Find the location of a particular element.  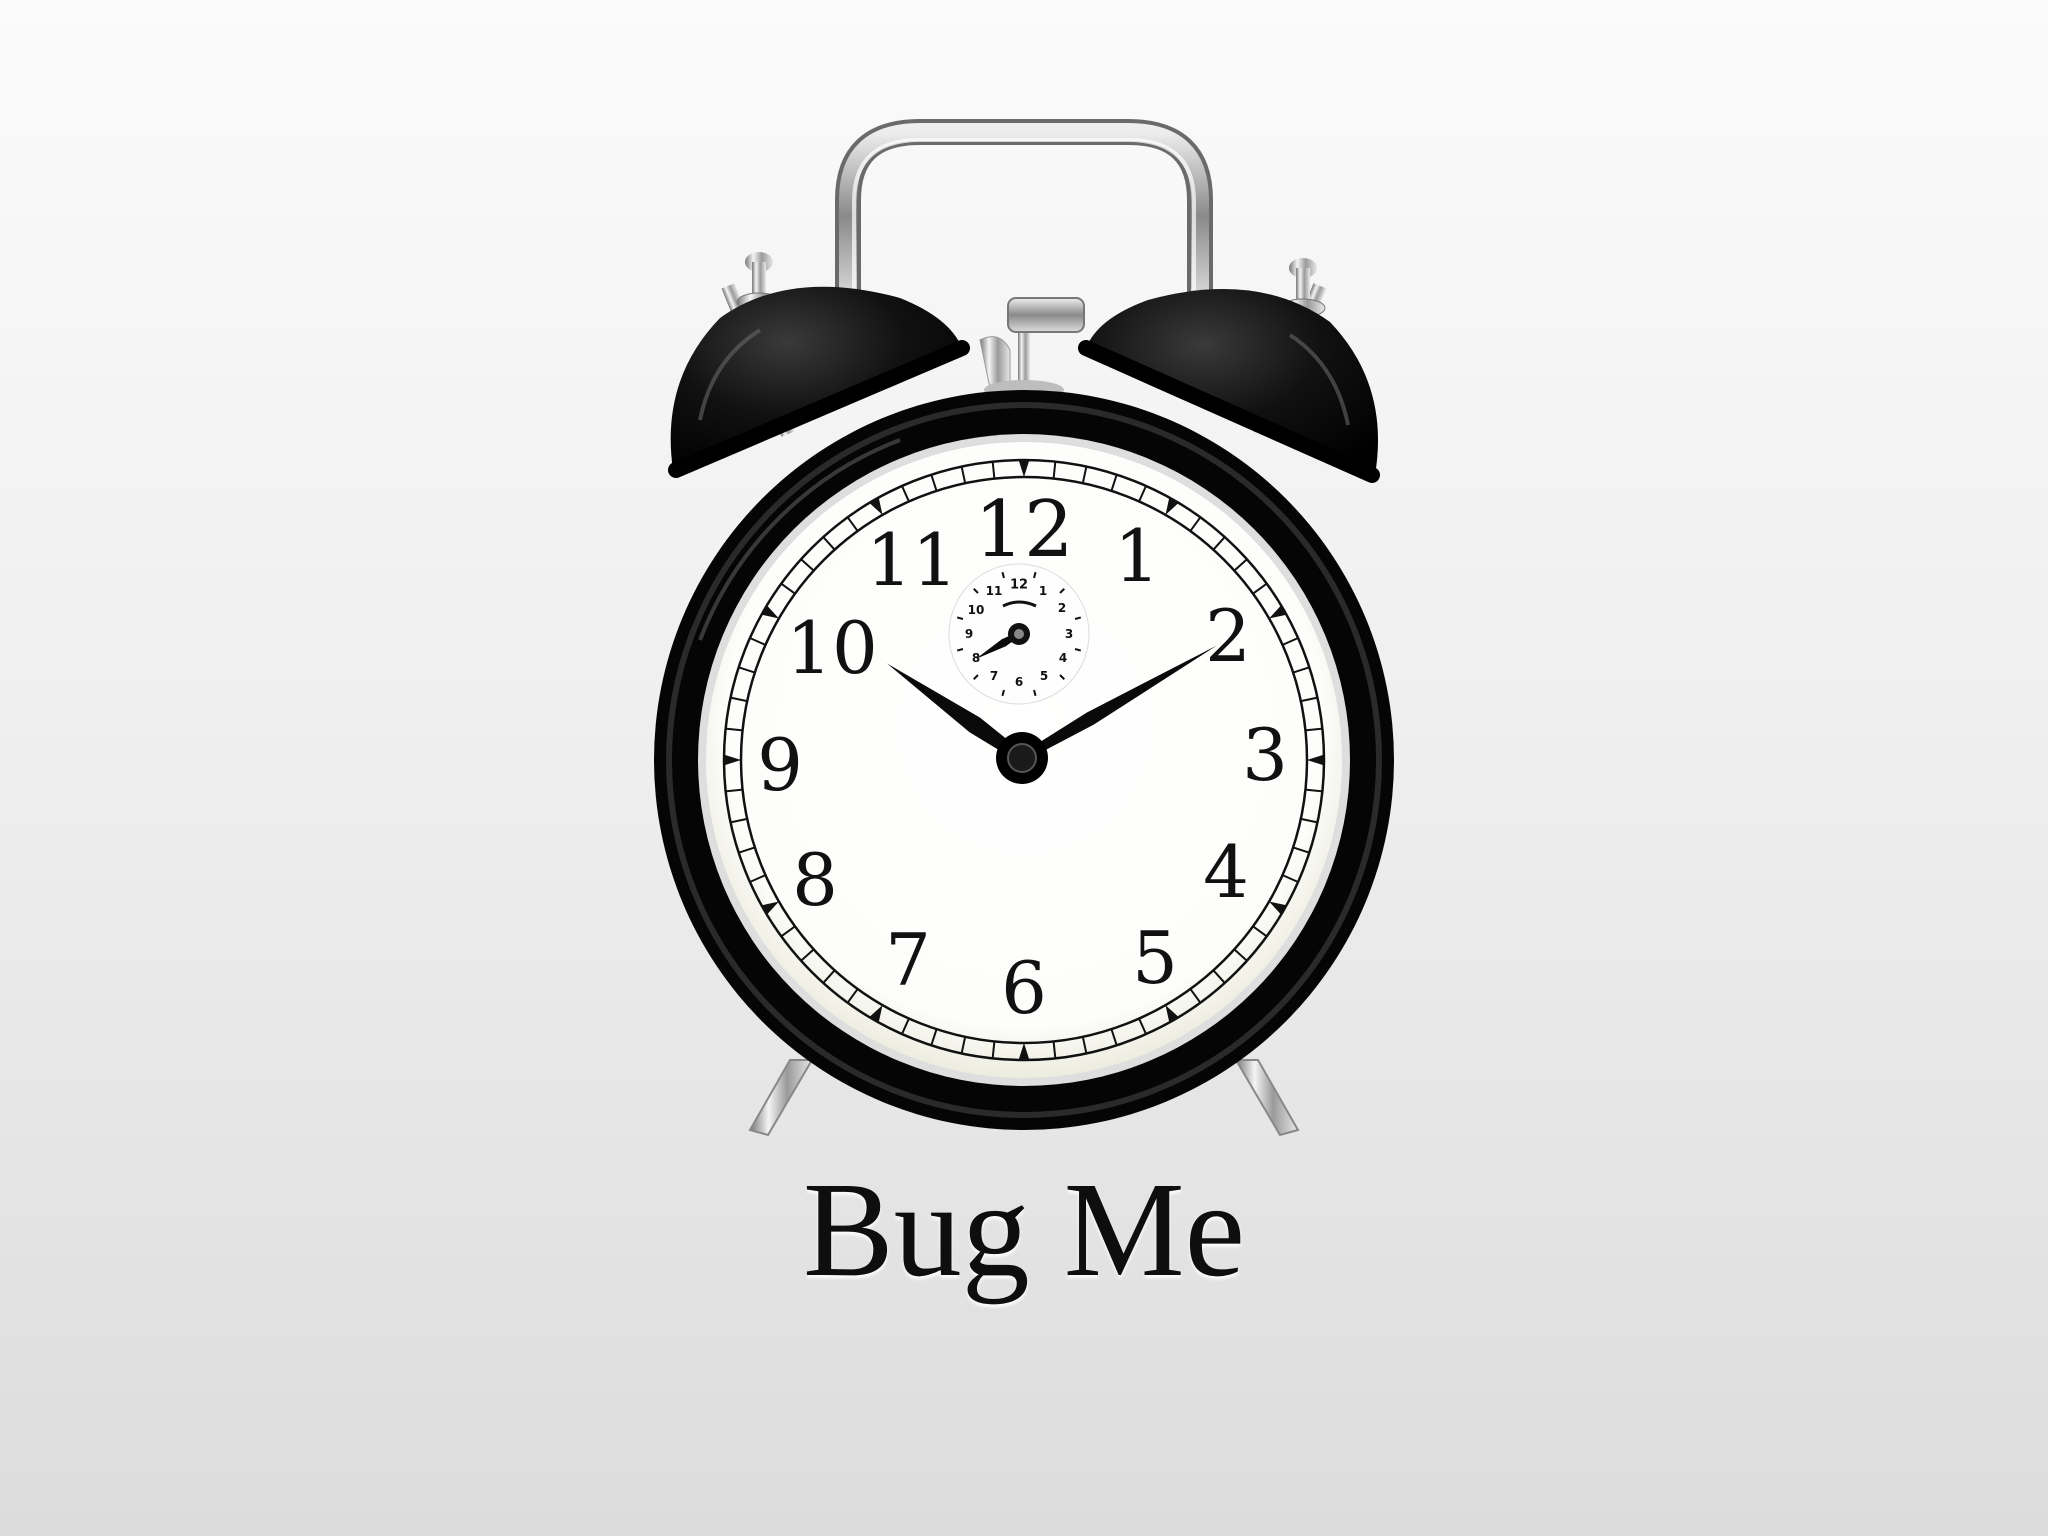

hour-numeral: 4 is located at coordinates (1226, 872).